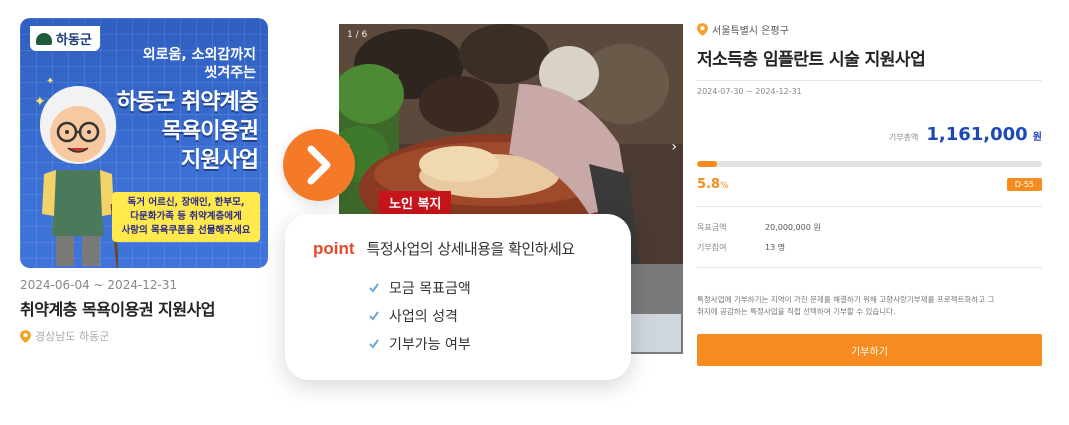 This screenshot has width=1069, height=425. What do you see at coordinates (712, 247) in the screenshot?
I see `info-label: 기부참여` at bounding box center [712, 247].